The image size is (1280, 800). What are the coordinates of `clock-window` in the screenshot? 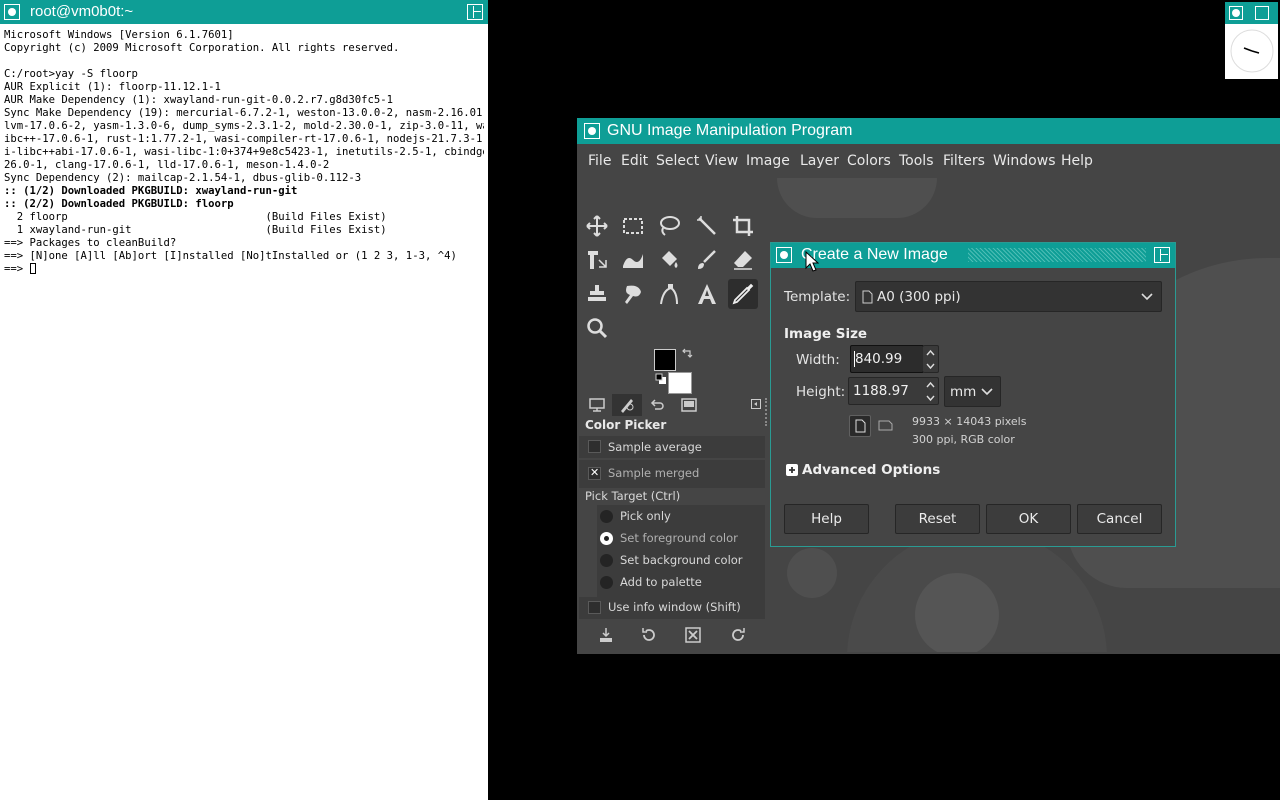 It's located at (1251, 40).